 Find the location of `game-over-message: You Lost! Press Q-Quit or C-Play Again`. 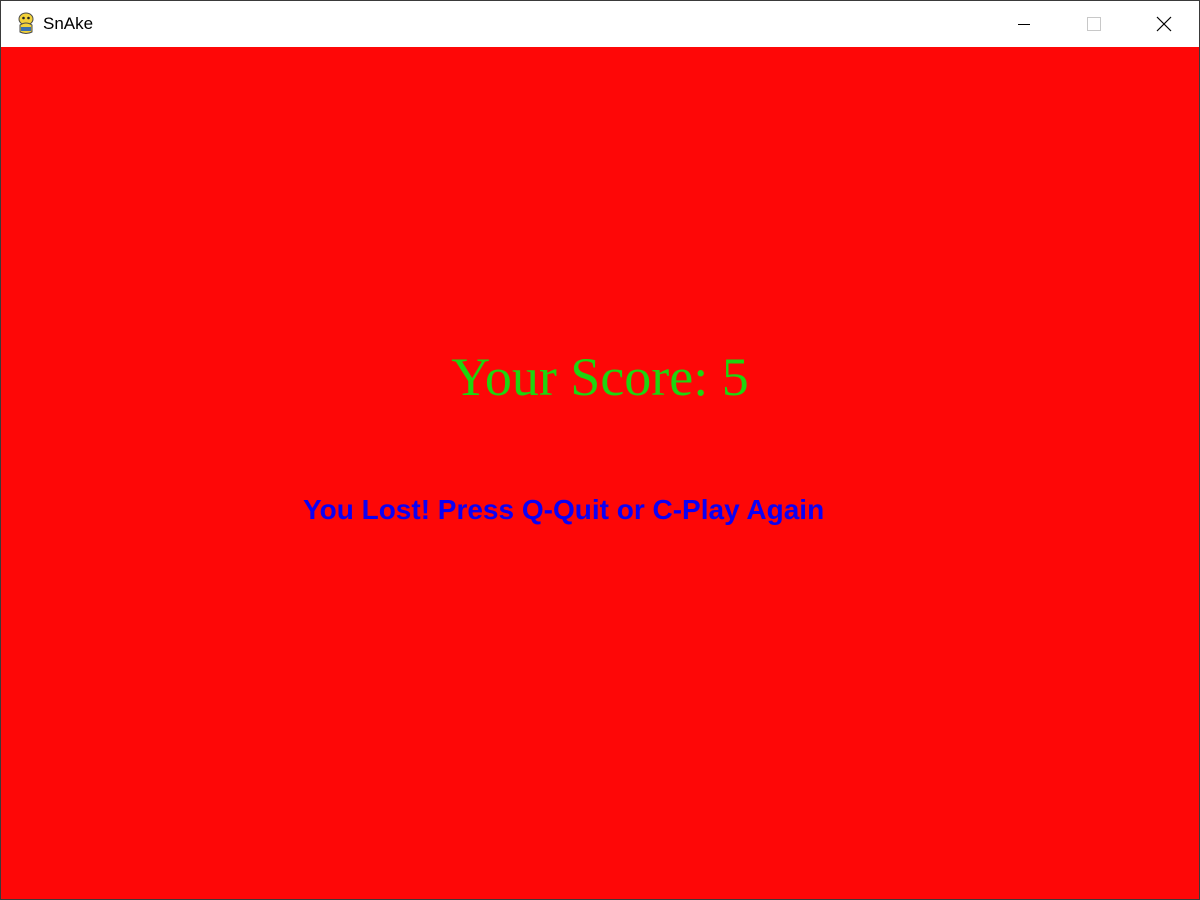

game-over-message: You Lost! Press Q-Quit or C-Play Again is located at coordinates (564, 509).